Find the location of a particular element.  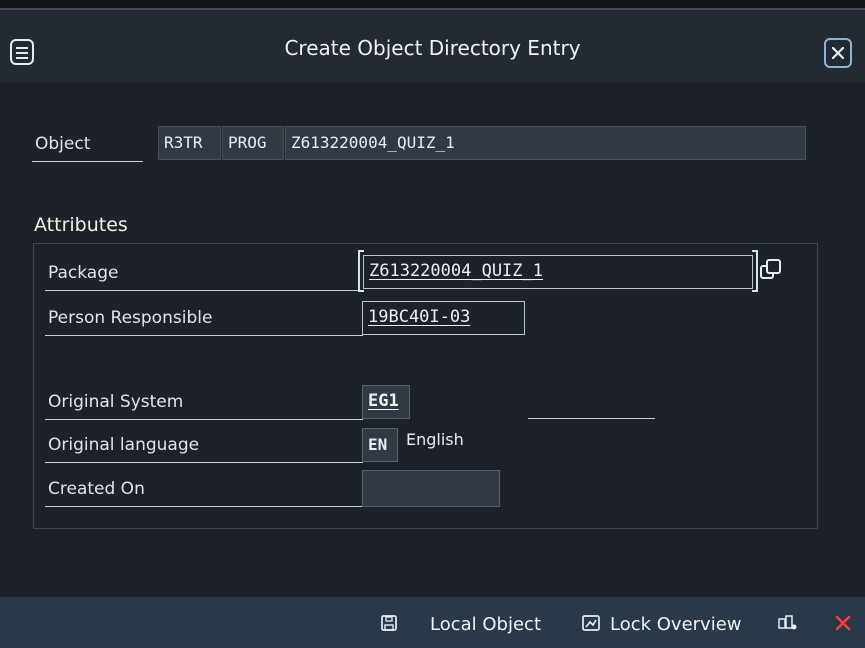

person-input: 19BC40I-03 is located at coordinates (443, 318).